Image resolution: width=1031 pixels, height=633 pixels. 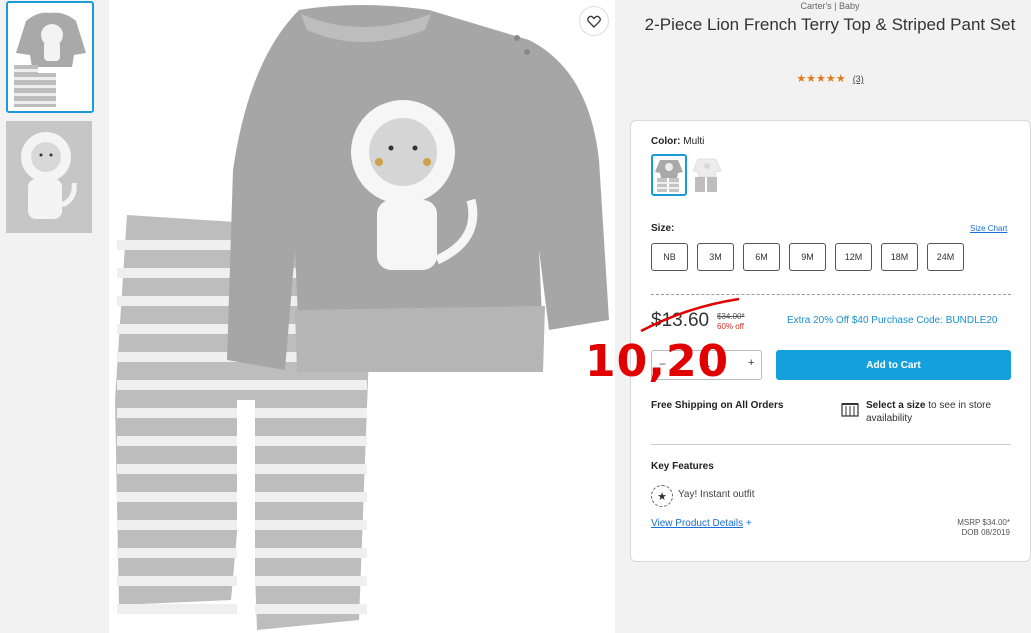 What do you see at coordinates (50, 57) in the screenshot?
I see `thumbnail-outfit` at bounding box center [50, 57].